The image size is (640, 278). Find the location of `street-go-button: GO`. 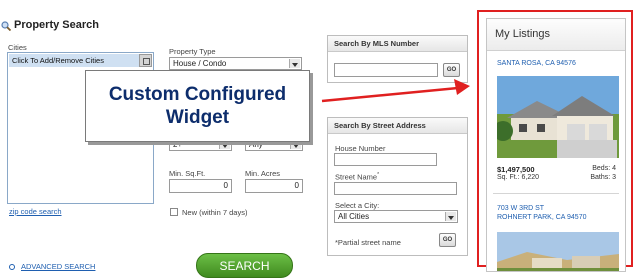

street-go-button: GO is located at coordinates (447, 240).